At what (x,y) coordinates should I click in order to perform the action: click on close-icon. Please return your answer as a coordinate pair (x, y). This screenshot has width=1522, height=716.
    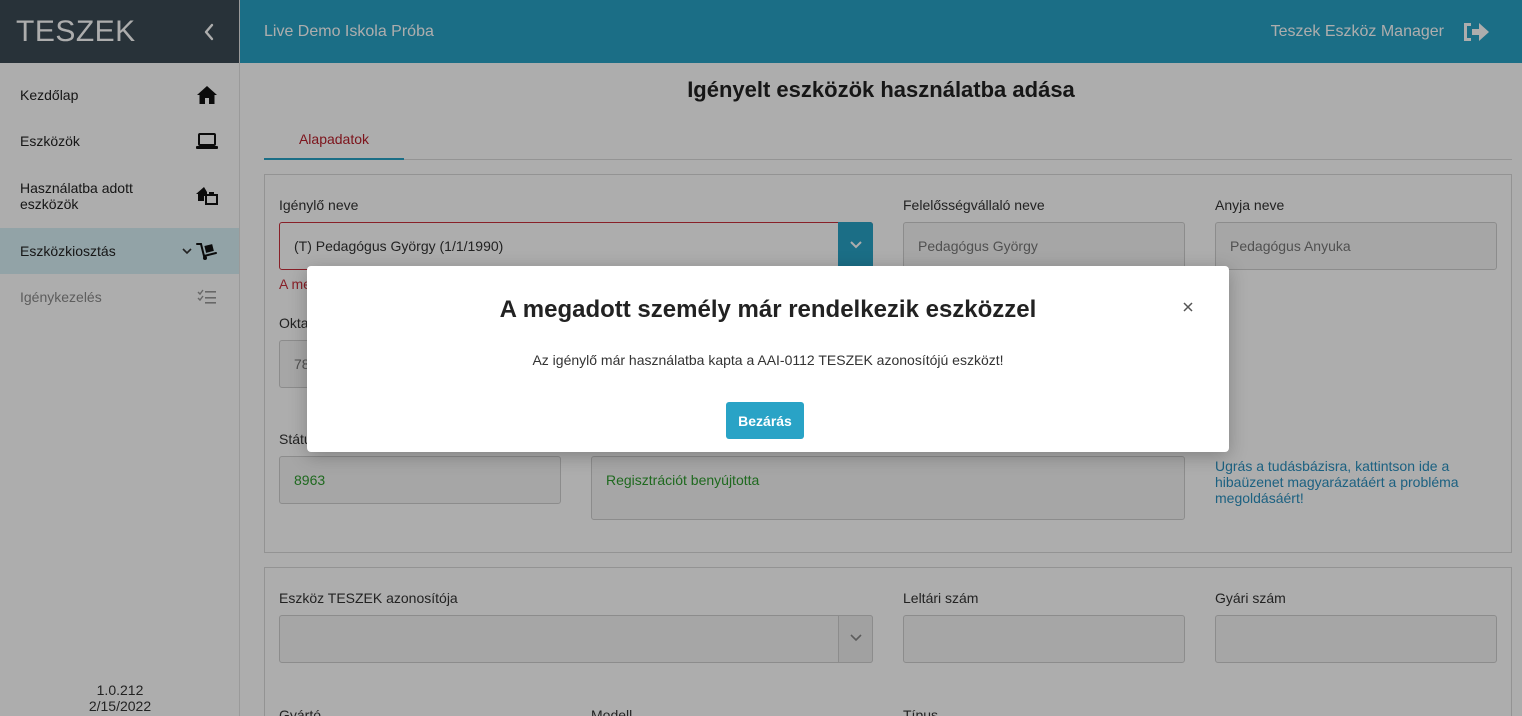
    Looking at the image, I should click on (1188, 307).